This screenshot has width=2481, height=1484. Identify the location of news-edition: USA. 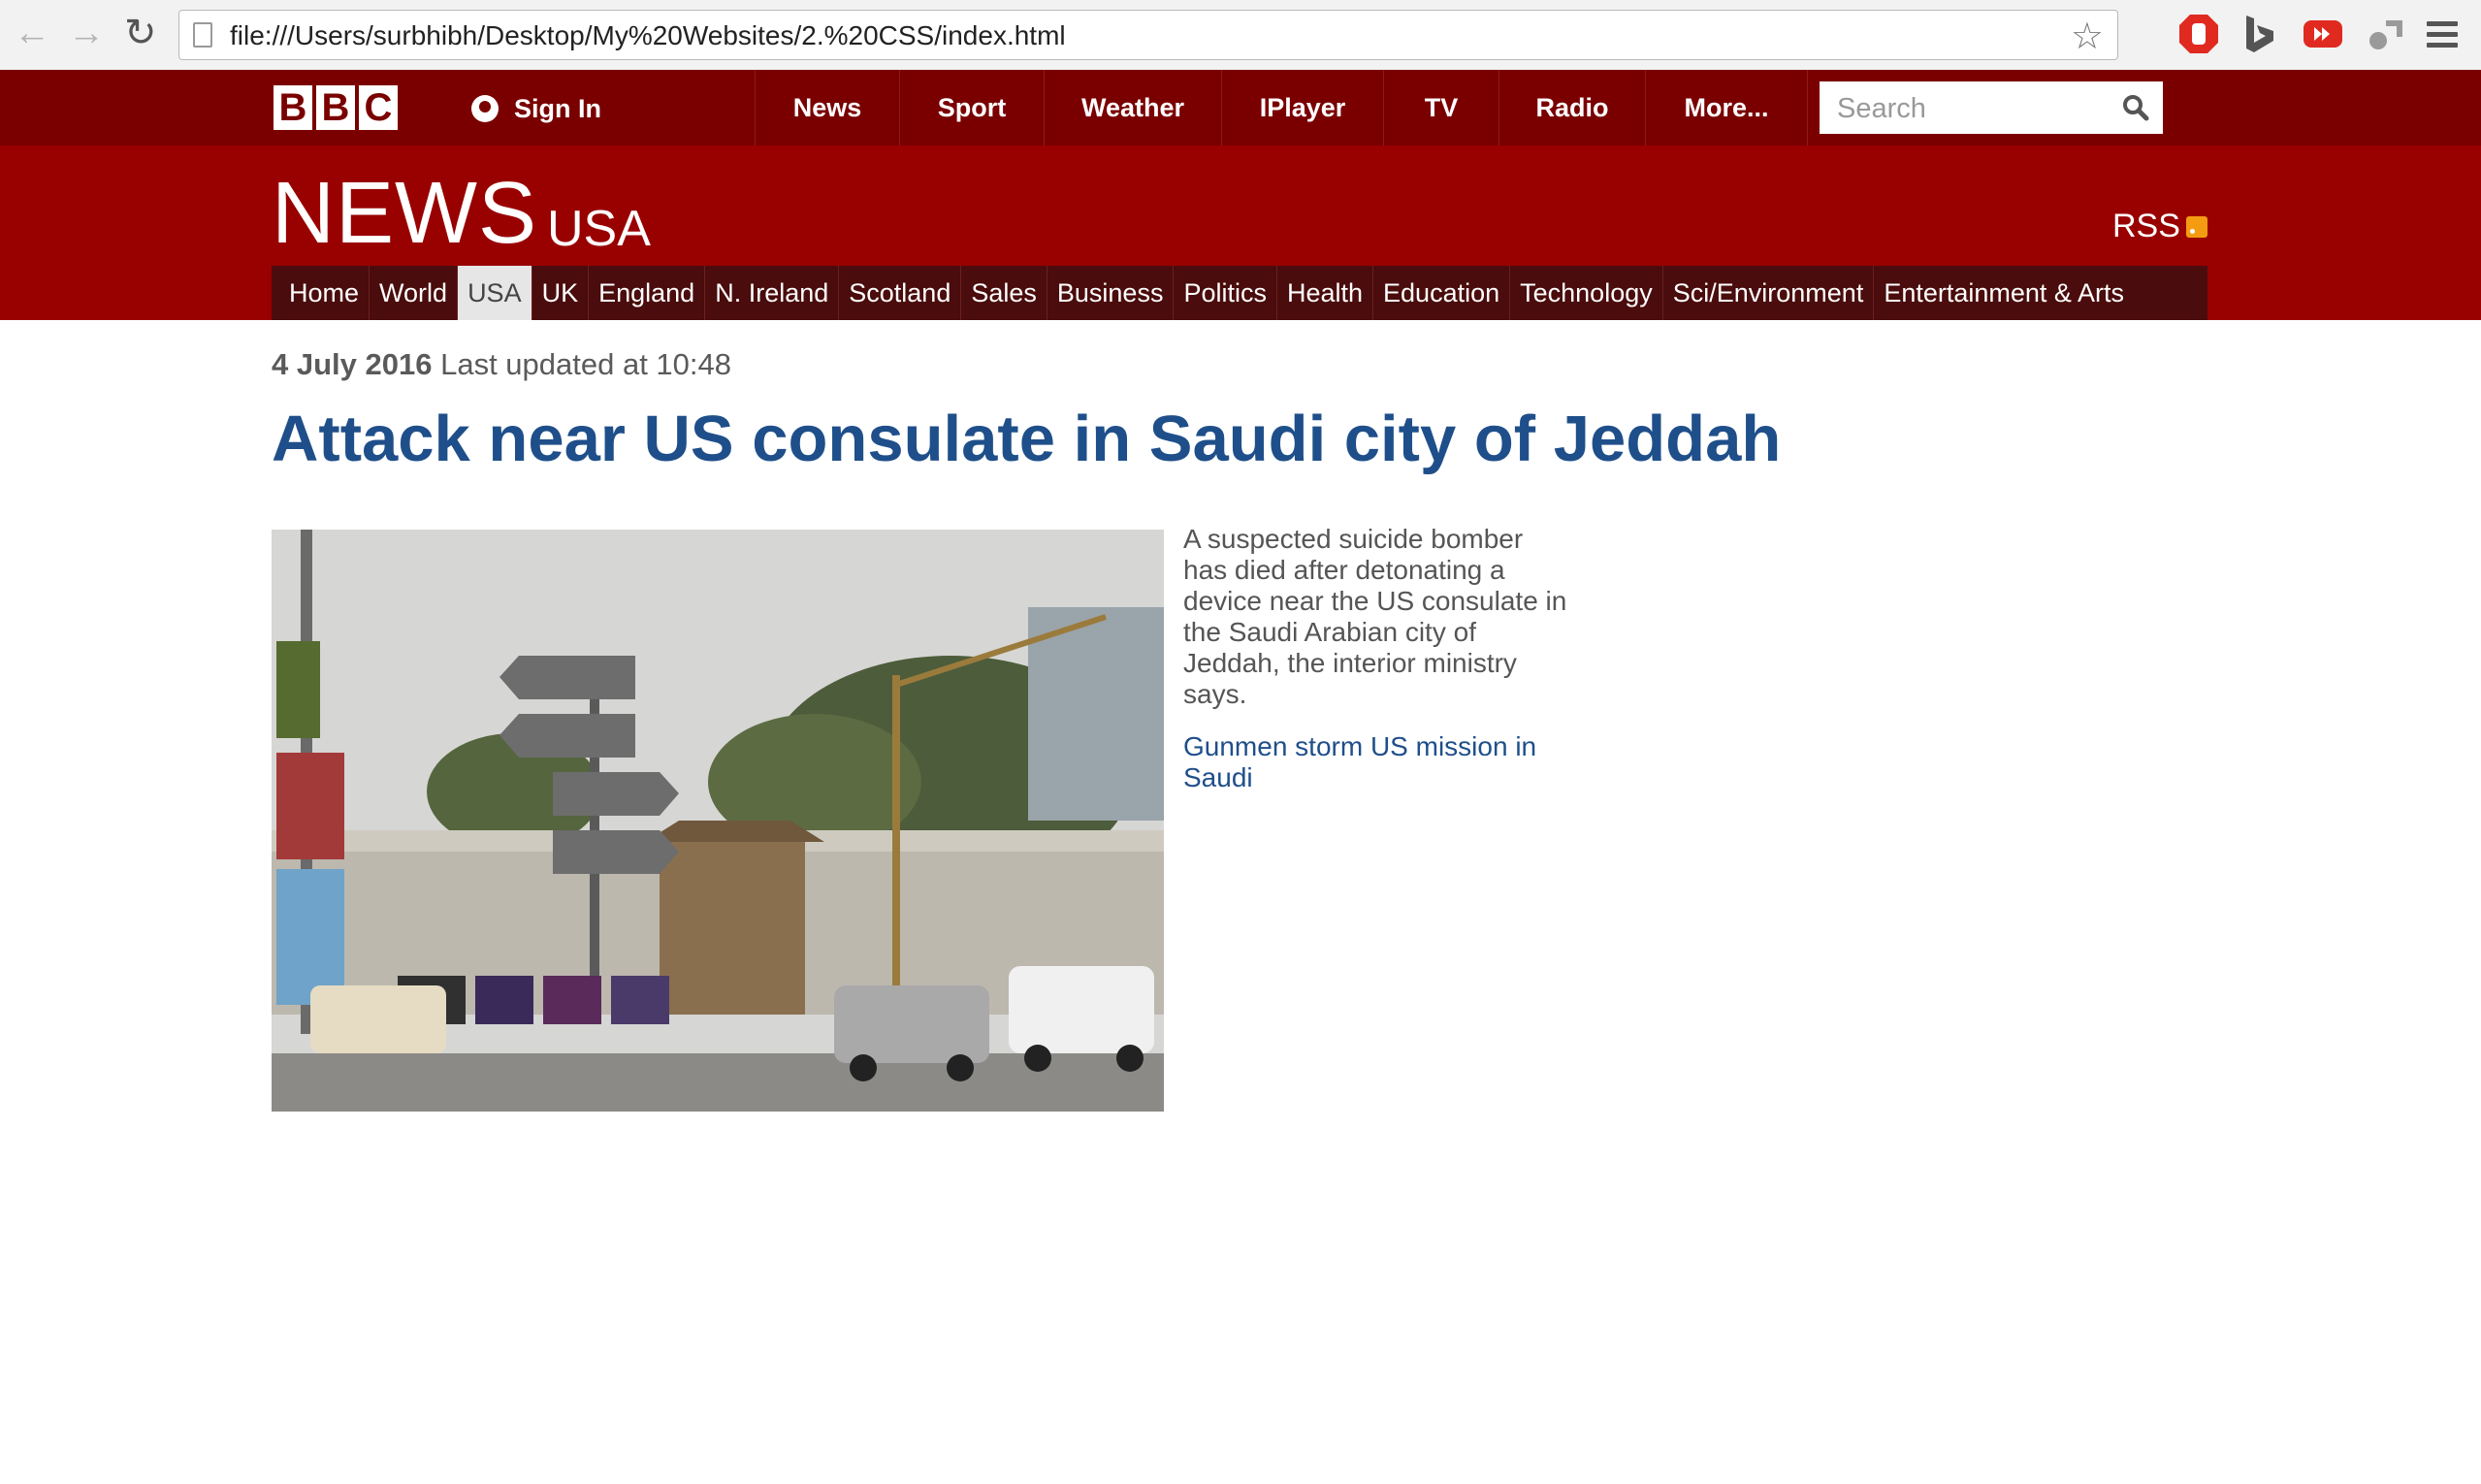
(599, 229).